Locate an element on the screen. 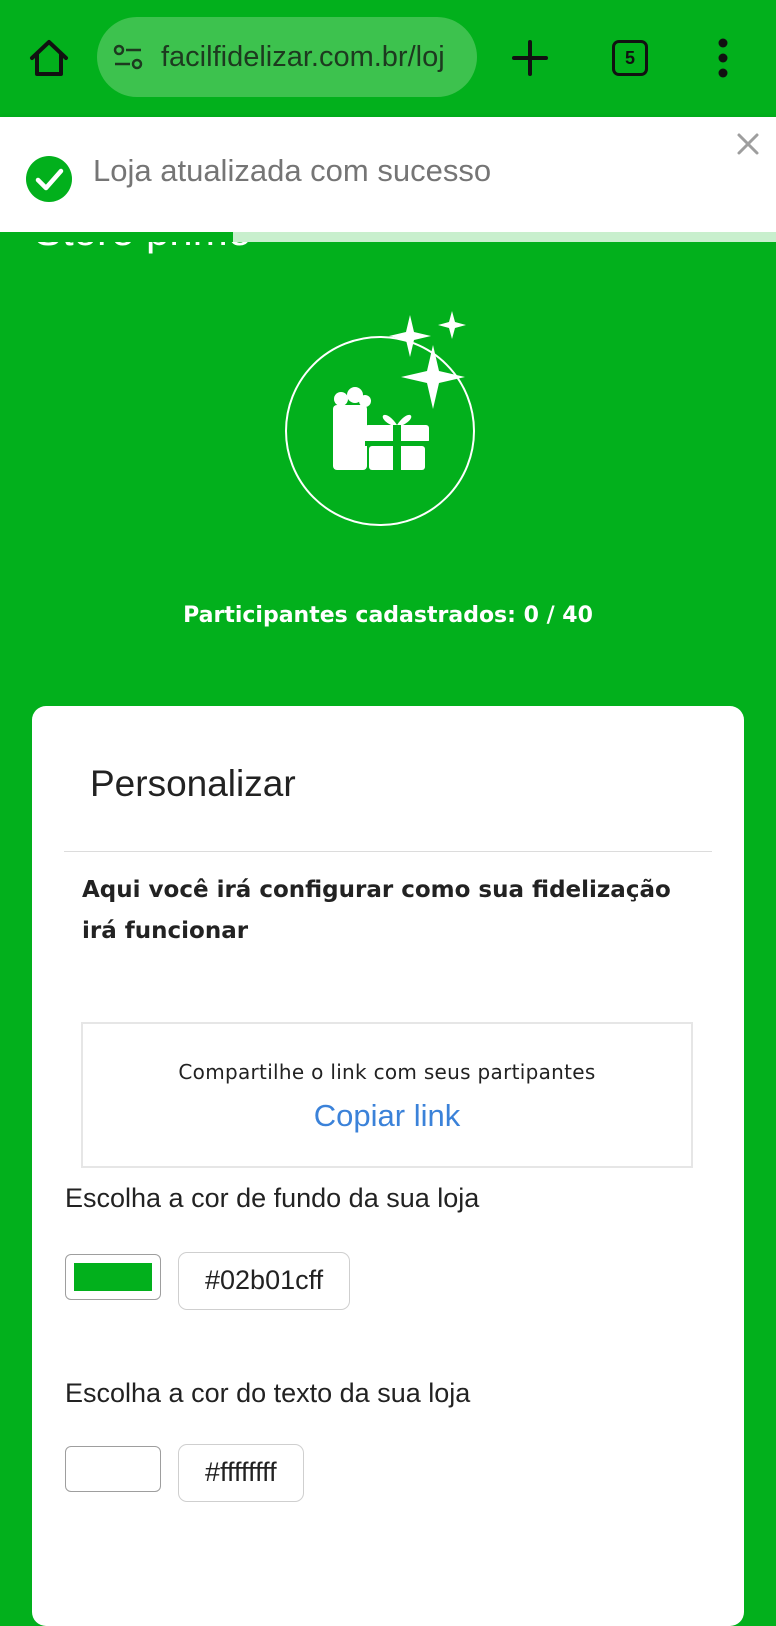 The height and width of the screenshot is (1626, 776). site-settings-icon is located at coordinates (128, 57).